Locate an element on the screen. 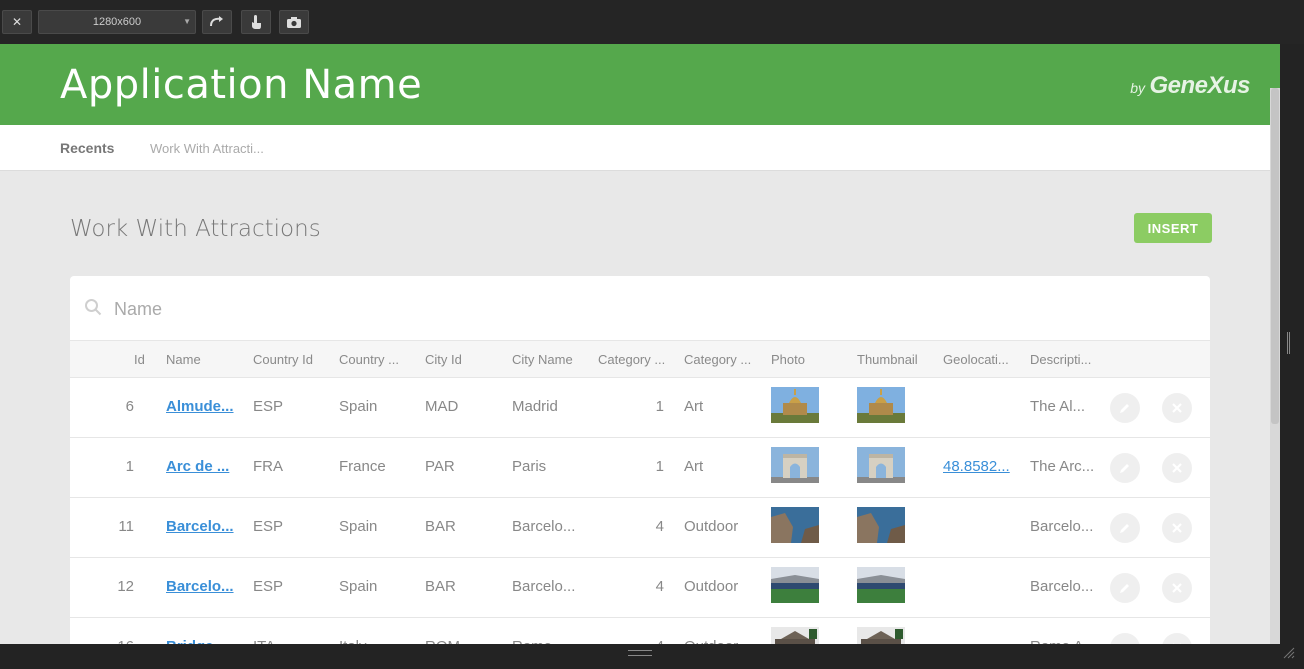  col-city-name: City Name is located at coordinates (542, 359).